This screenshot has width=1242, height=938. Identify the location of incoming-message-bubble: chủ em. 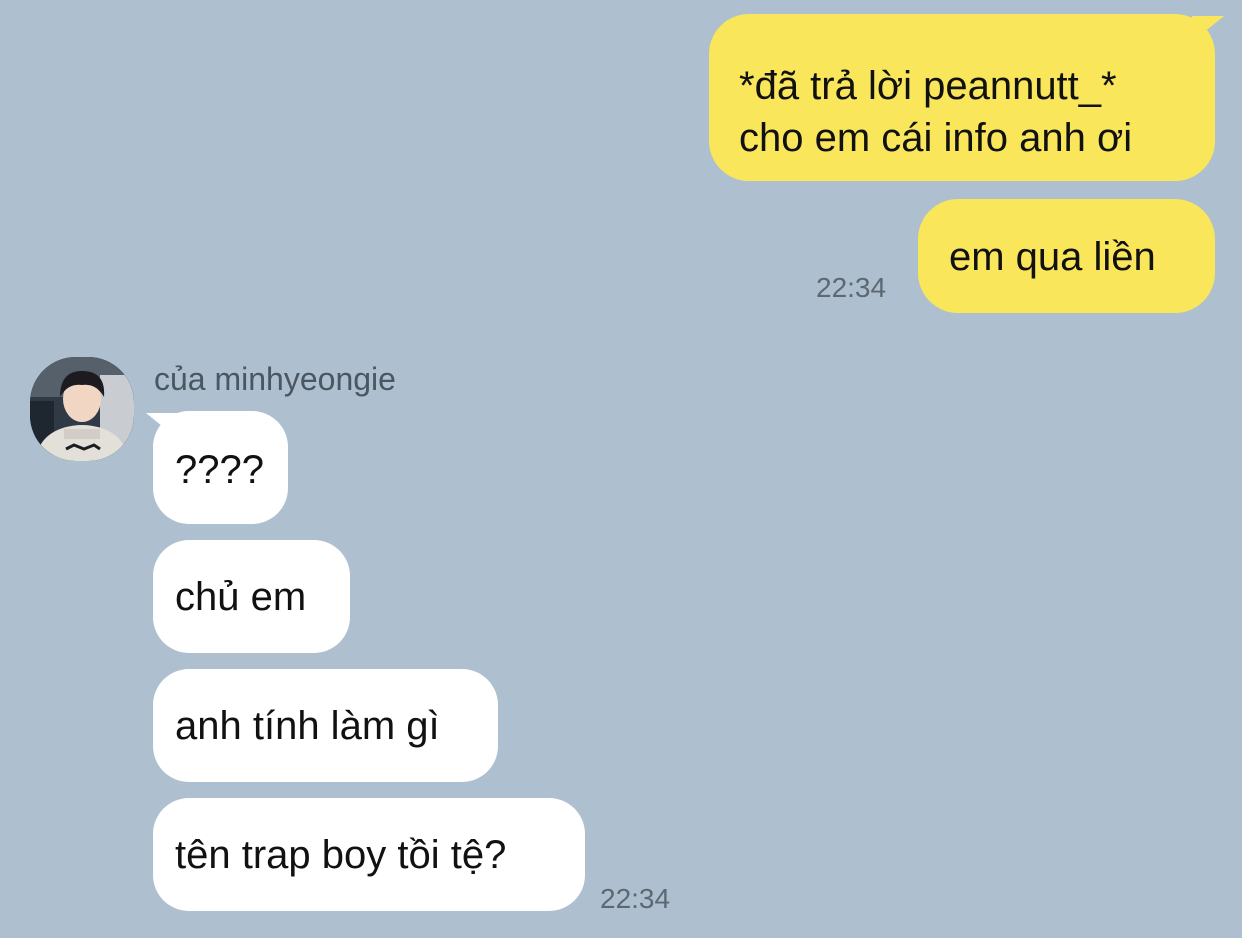
(251, 596).